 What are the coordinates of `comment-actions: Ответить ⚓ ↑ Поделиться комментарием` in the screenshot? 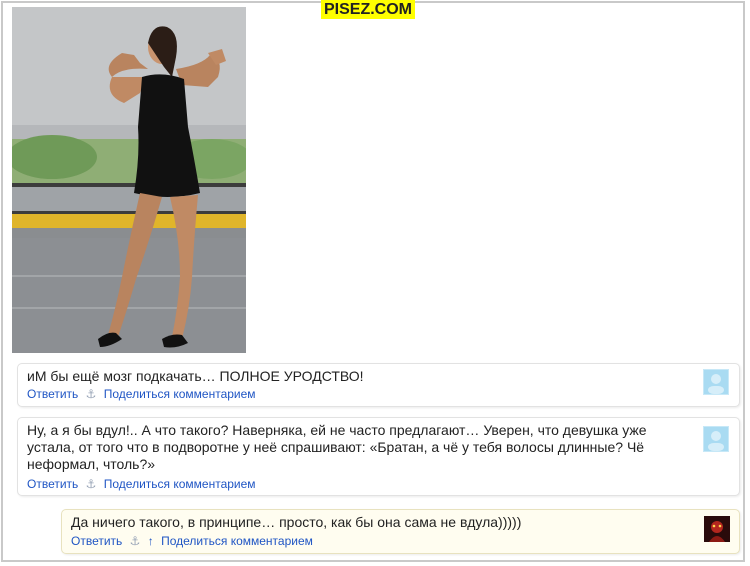 It's located at (194, 541).